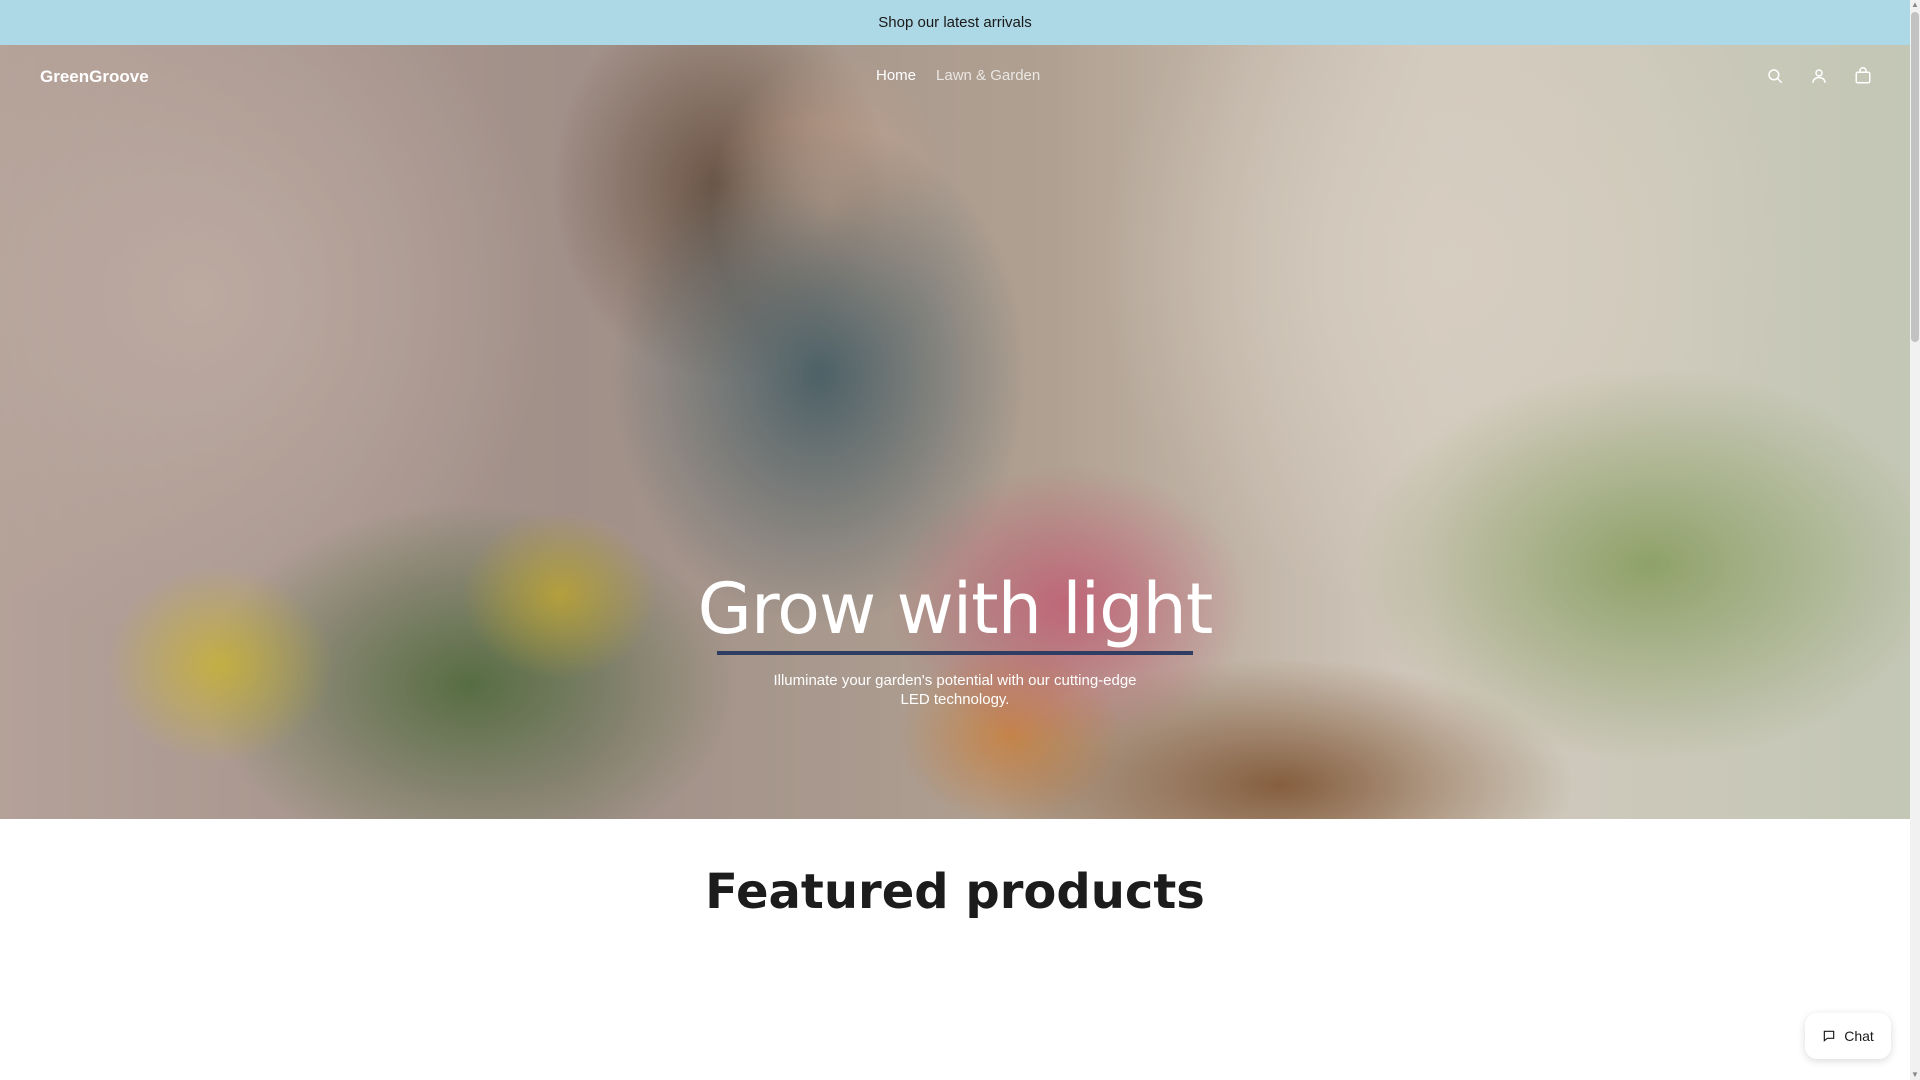 The width and height of the screenshot is (1920, 1080). I want to click on site-header: GreenGroove Home Lawn & Garden, so click(955, 78).